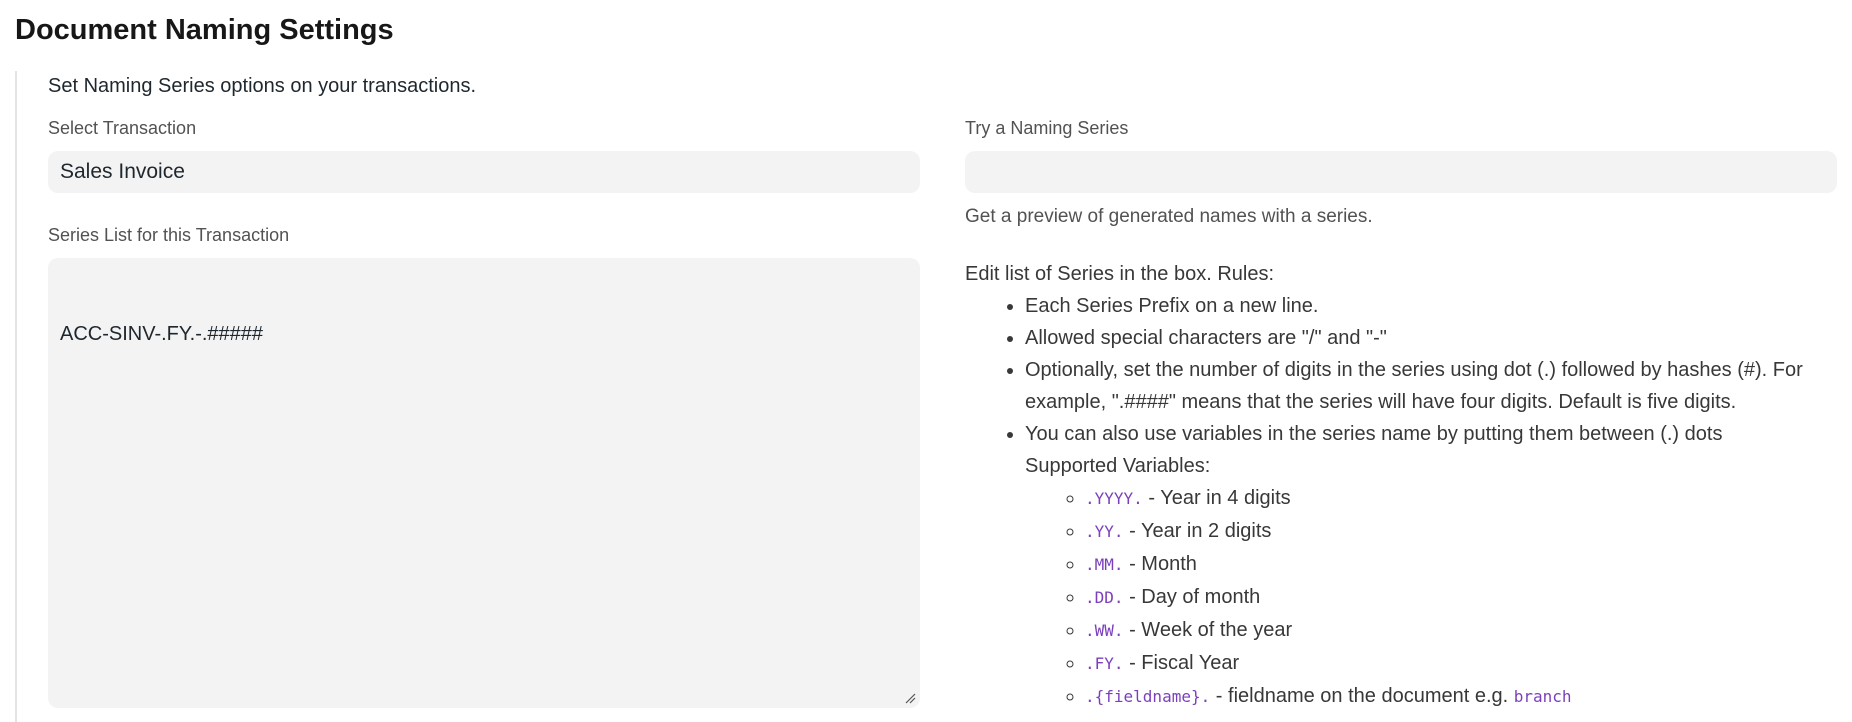 Image resolution: width=1852 pixels, height=722 pixels. What do you see at coordinates (1468, 498) in the screenshot?
I see `variable-item: .YYYY. - Year in 4 digits` at bounding box center [1468, 498].